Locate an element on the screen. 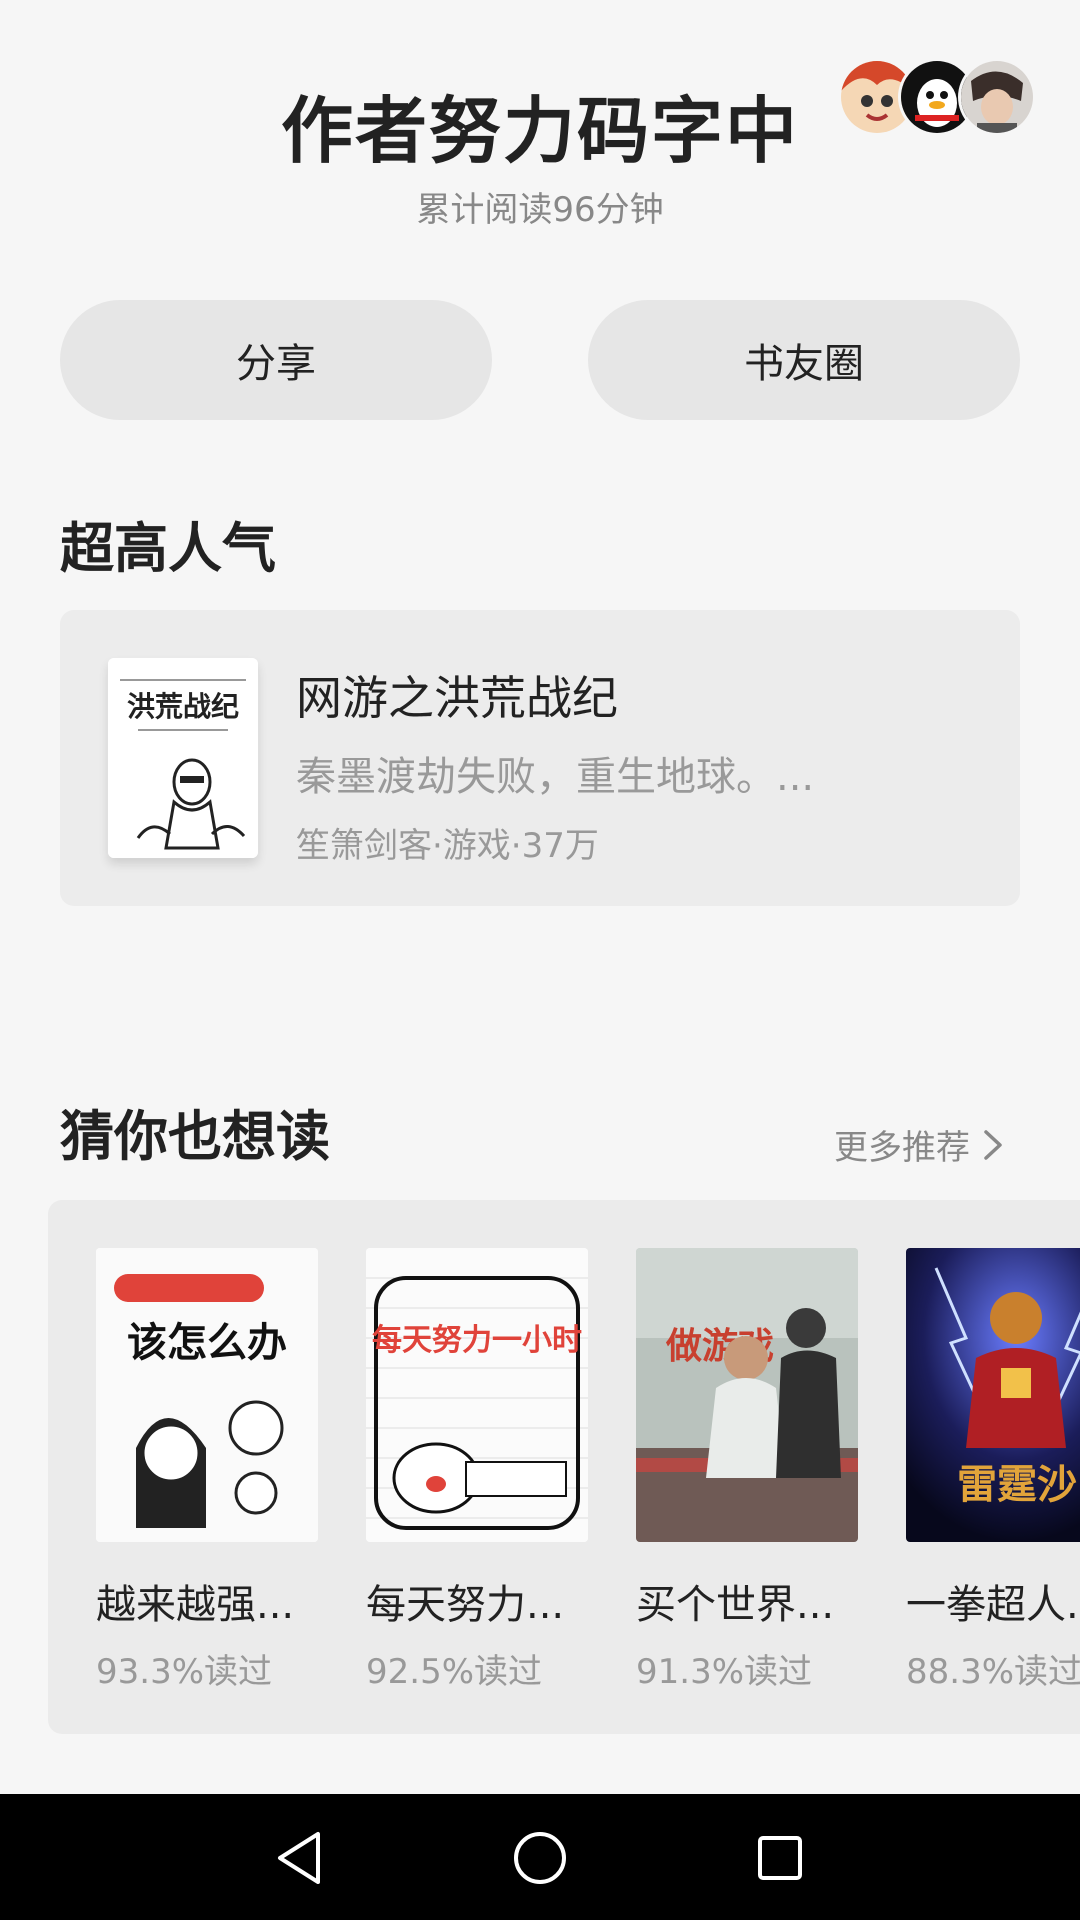 This screenshot has width=1080, height=1920. svg-text: 洪荒战纪 is located at coordinates (183, 706).